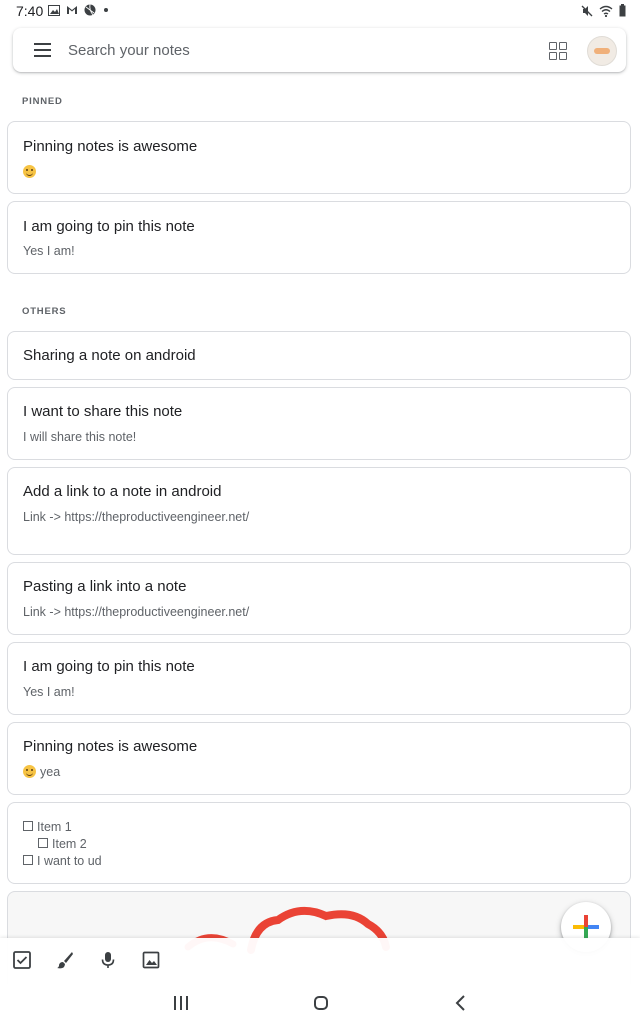 The image size is (640, 1024). Describe the element at coordinates (558, 51) in the screenshot. I see `grid-view-icon` at that location.